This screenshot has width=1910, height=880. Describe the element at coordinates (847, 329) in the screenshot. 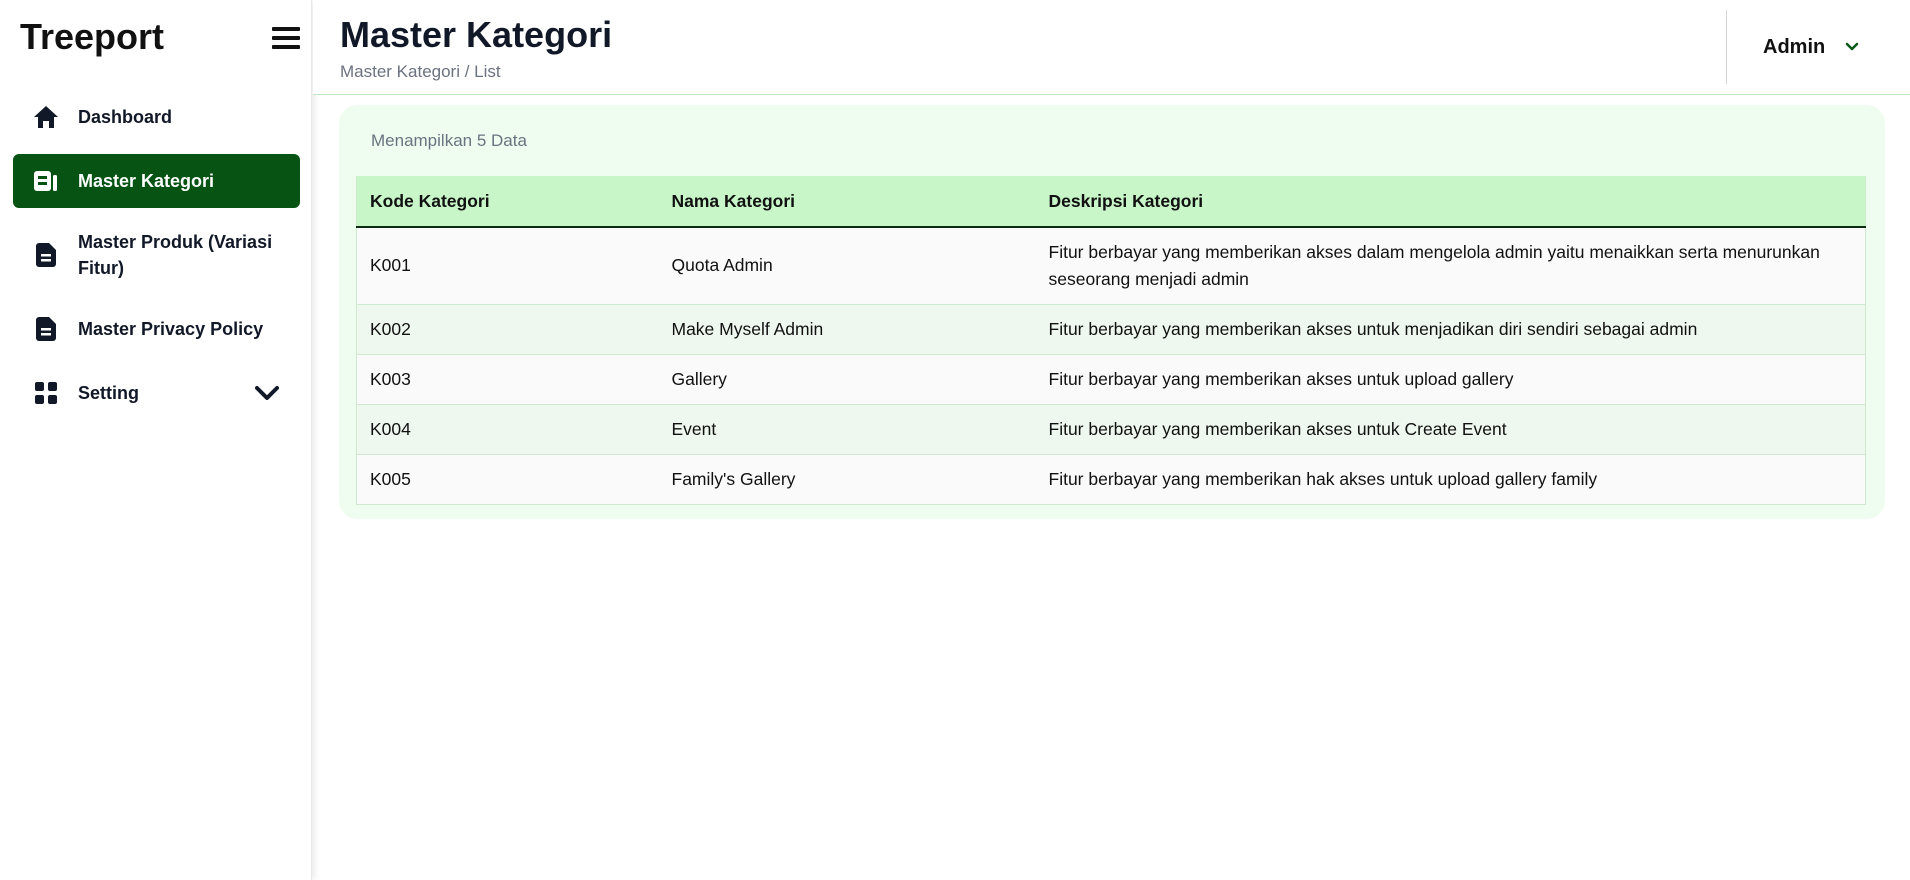

I see `cell-nama: Make Myself Admin` at that location.